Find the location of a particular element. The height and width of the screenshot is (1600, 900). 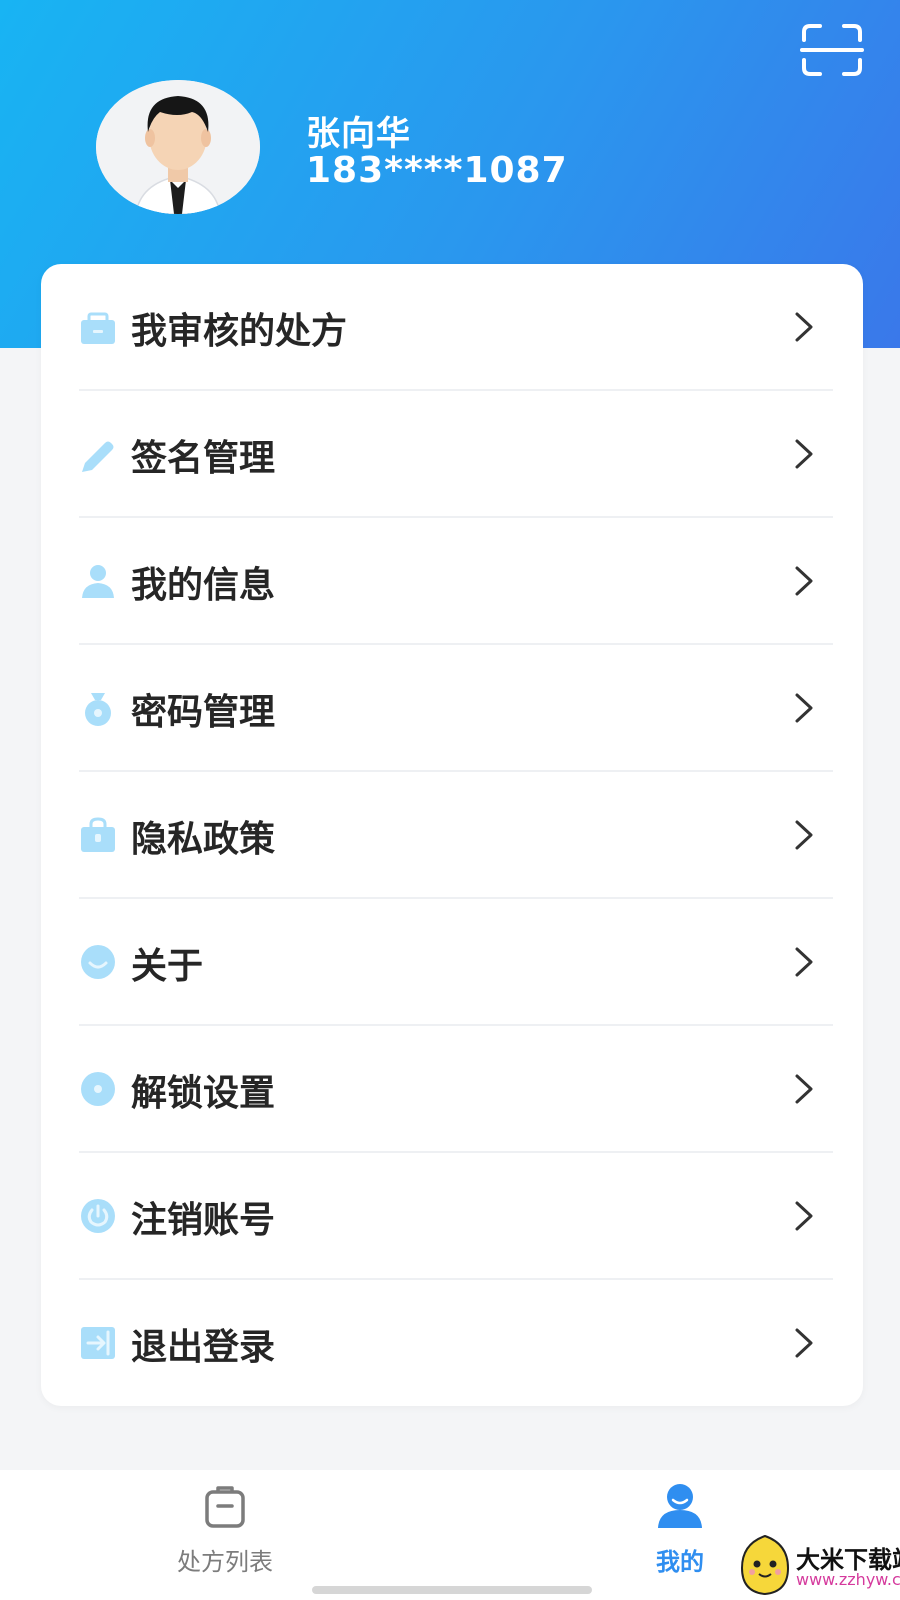

menu-item-logout: 退出登录 is located at coordinates (452, 1343).